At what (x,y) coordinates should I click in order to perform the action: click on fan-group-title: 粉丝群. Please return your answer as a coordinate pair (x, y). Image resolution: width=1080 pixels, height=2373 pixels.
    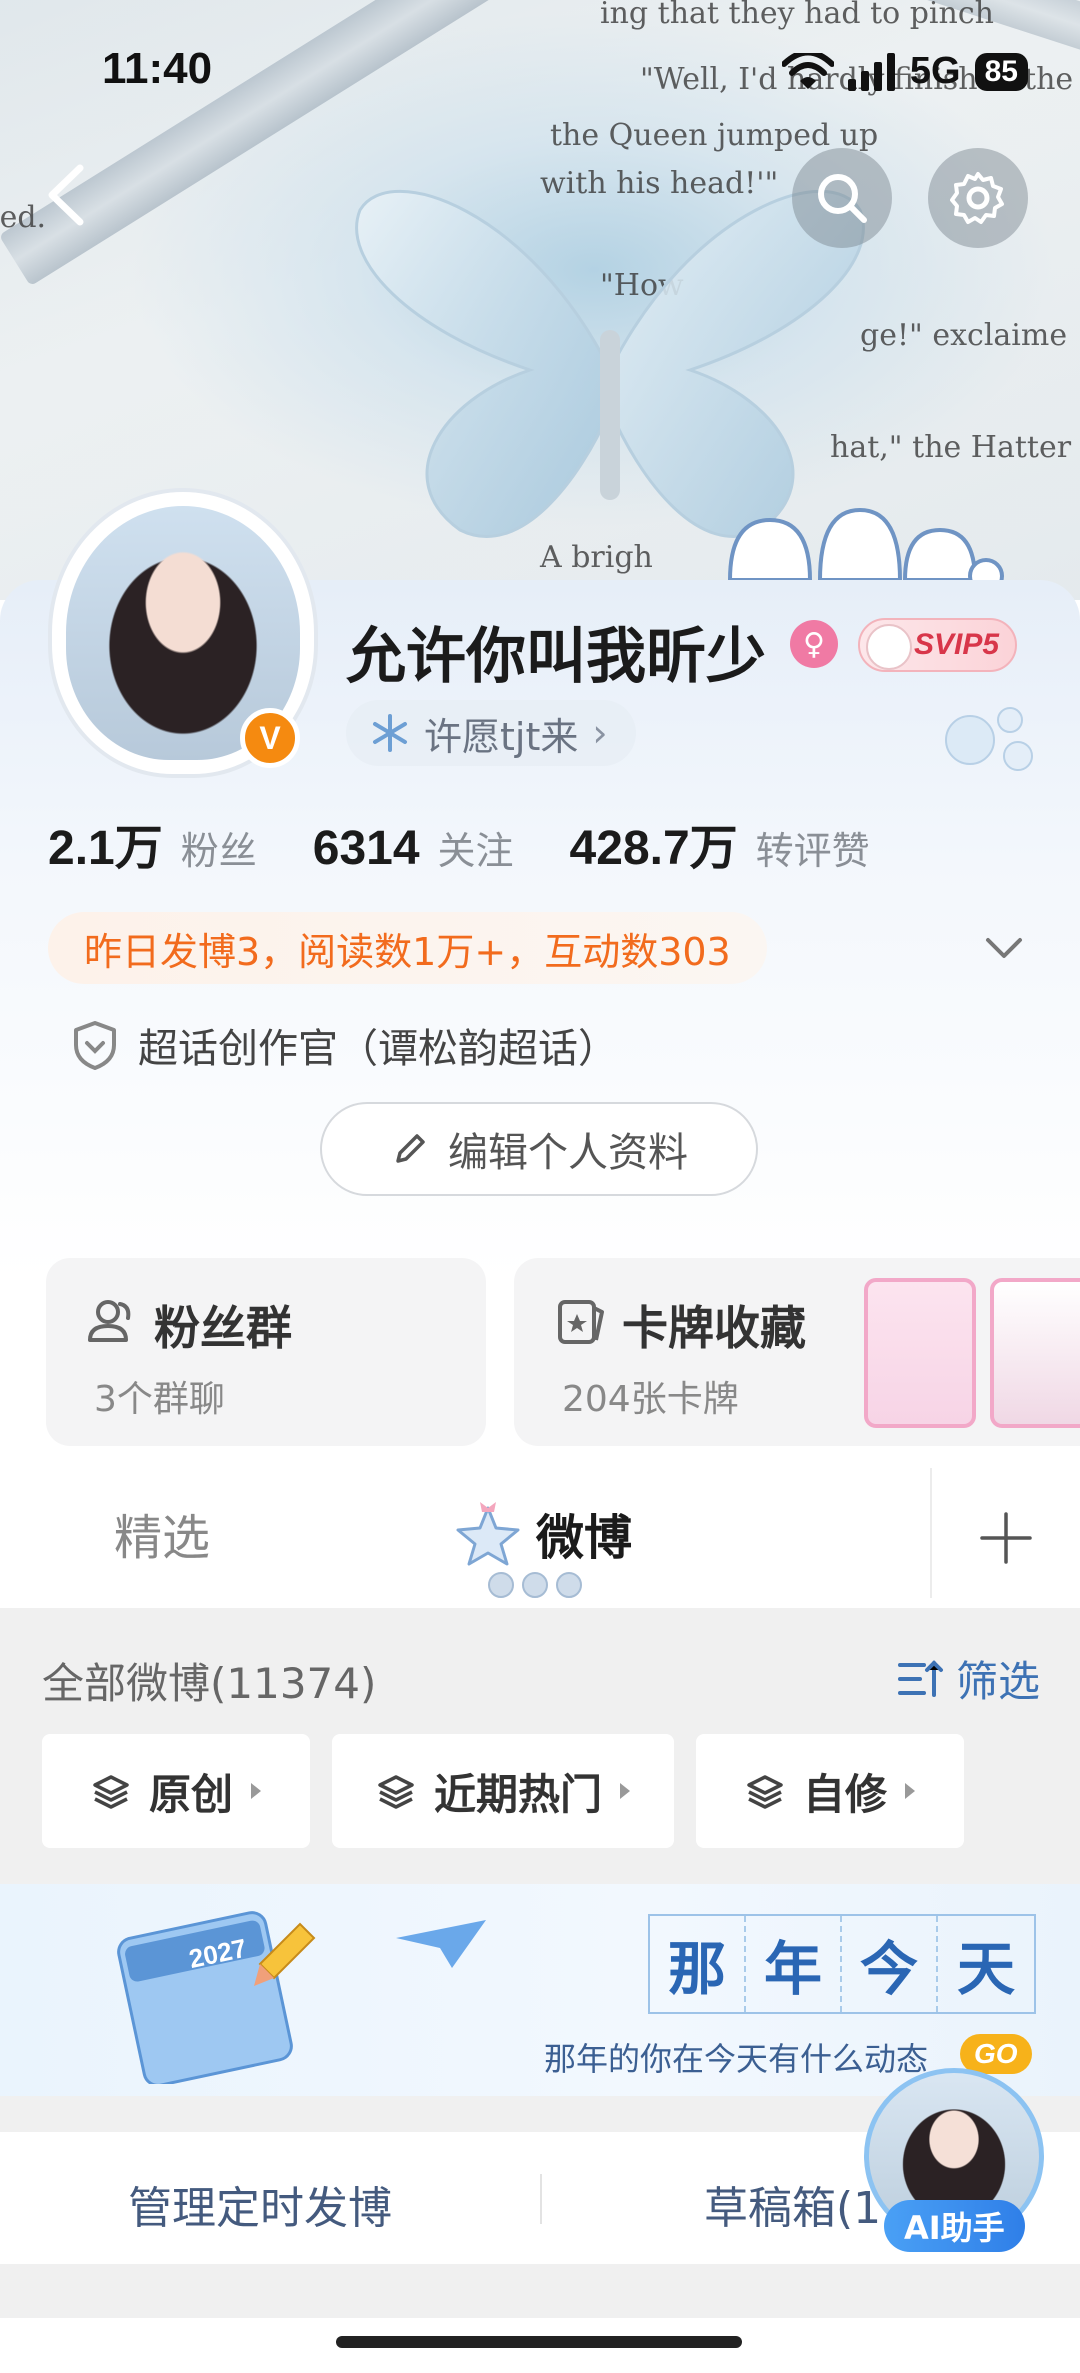
    Looking at the image, I should click on (223, 1328).